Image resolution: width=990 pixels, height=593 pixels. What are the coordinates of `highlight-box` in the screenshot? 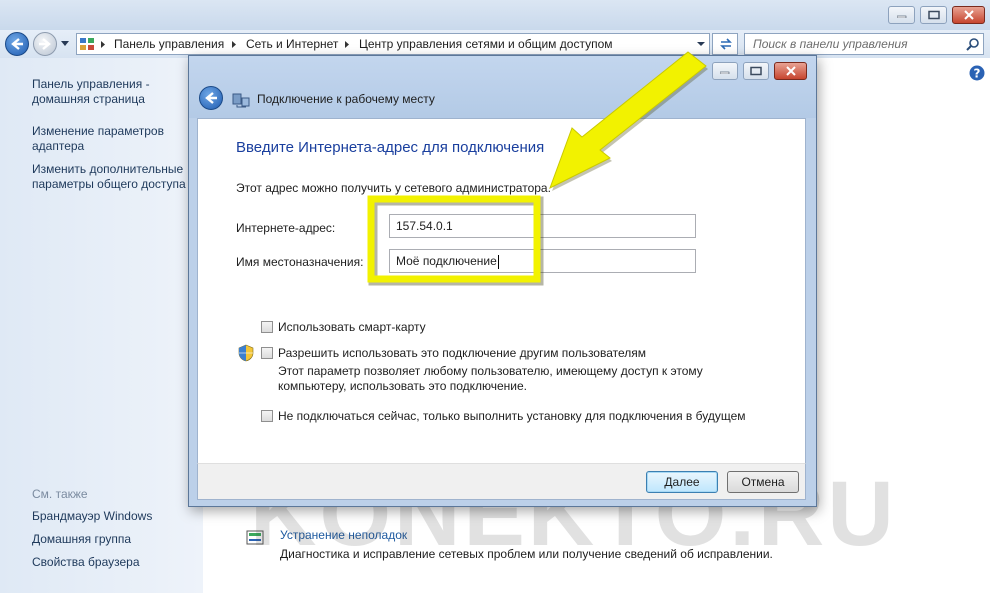 It's located at (454, 239).